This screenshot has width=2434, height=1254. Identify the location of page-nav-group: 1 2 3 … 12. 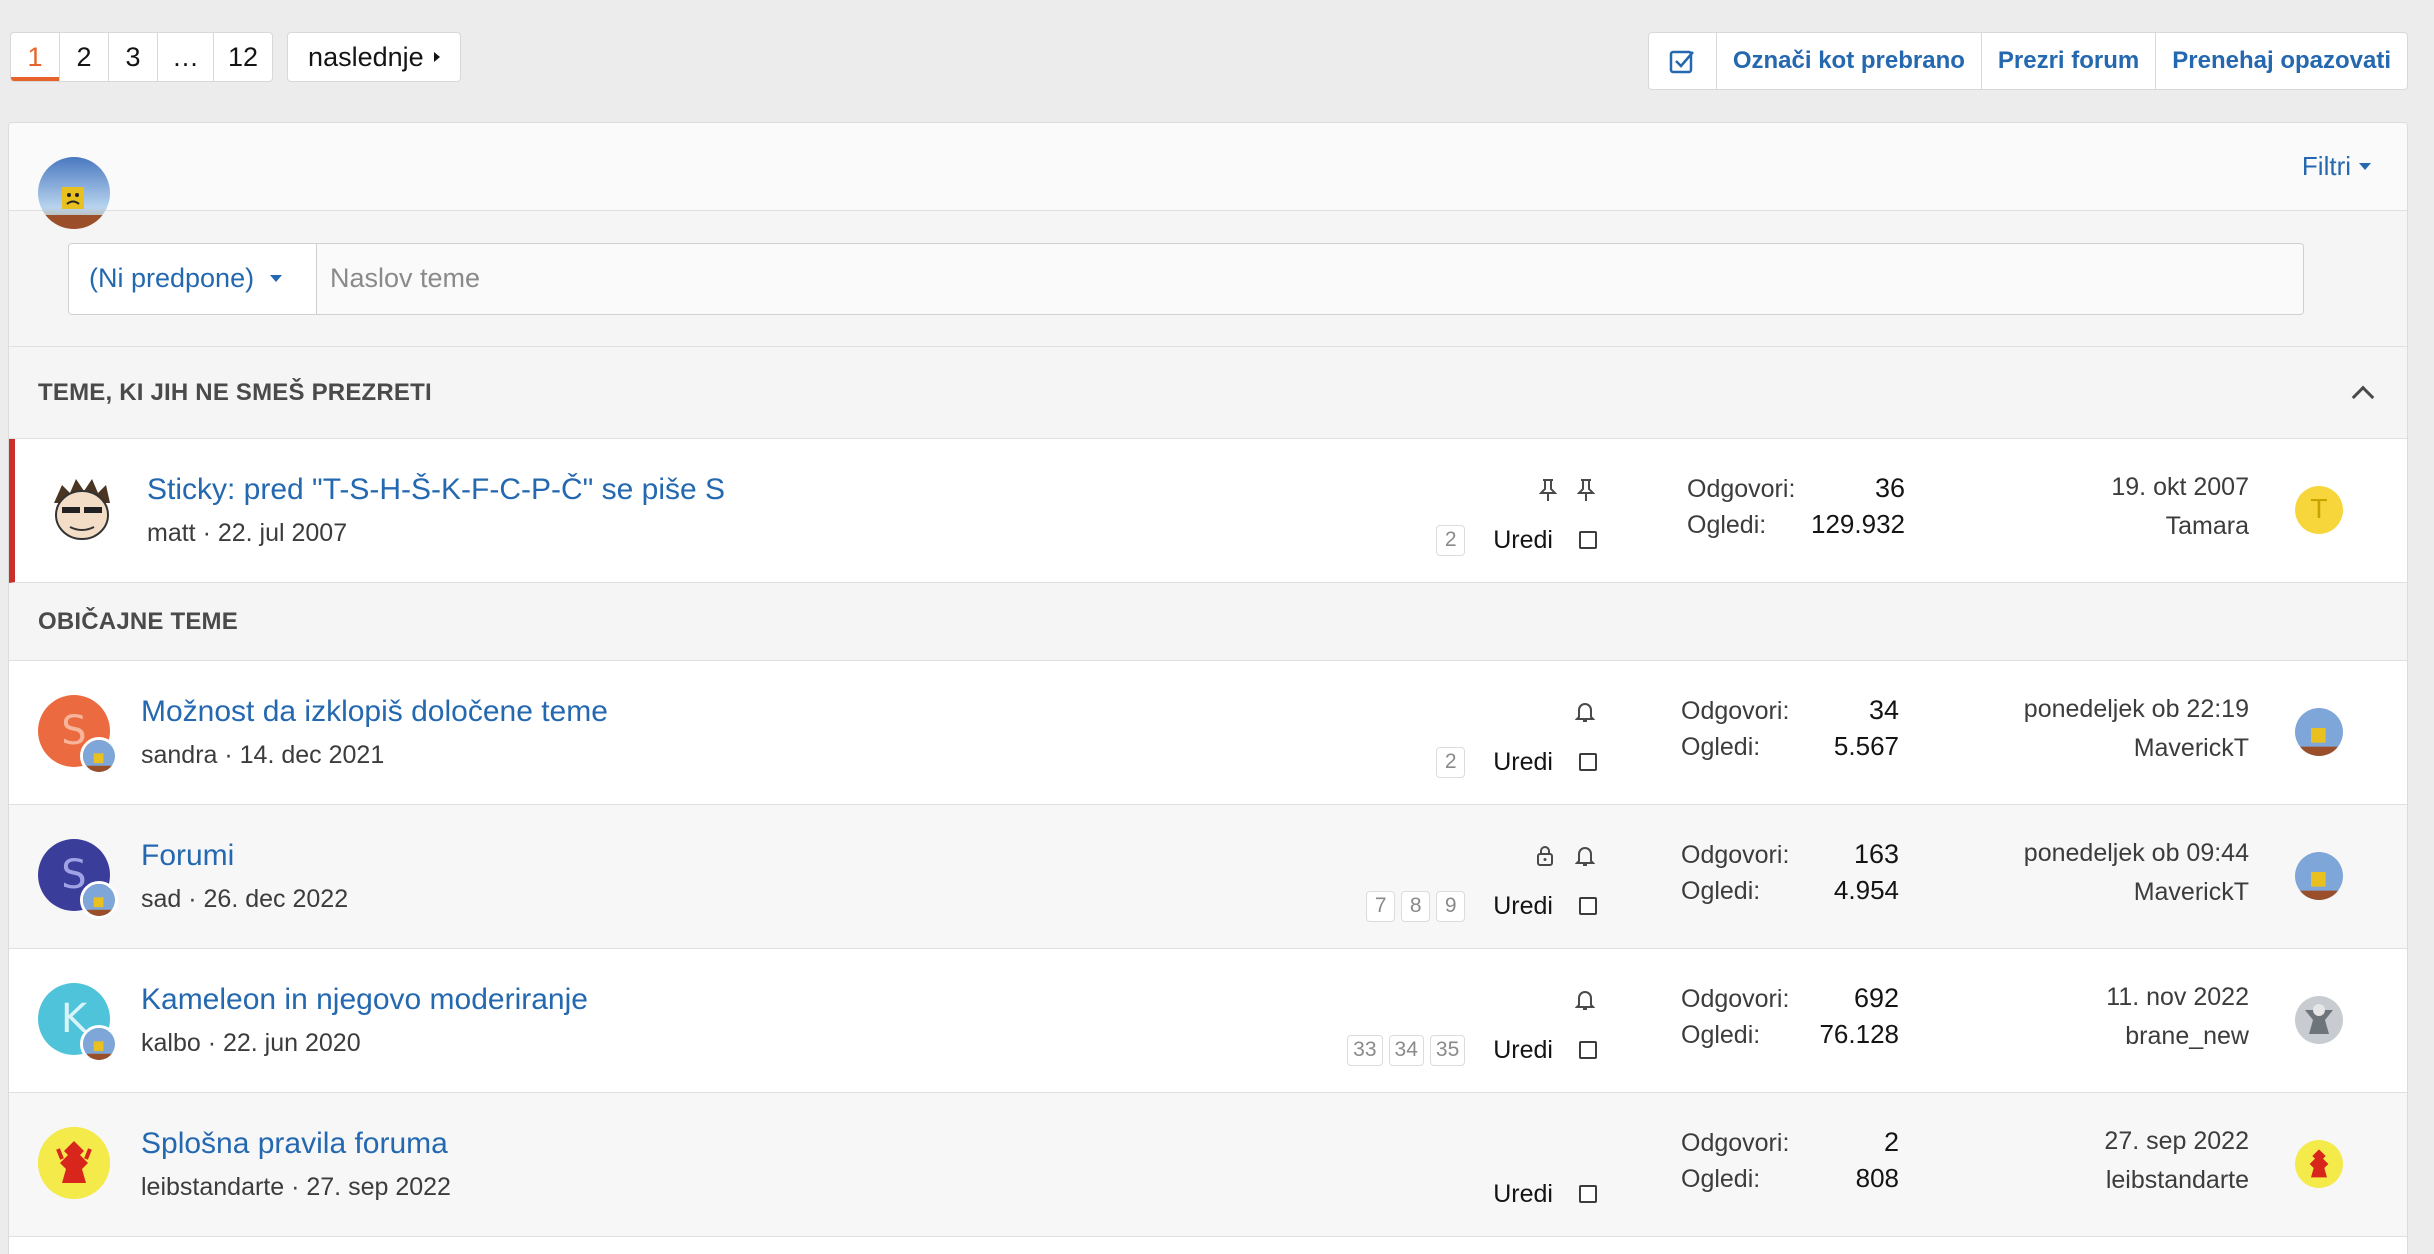
(142, 57).